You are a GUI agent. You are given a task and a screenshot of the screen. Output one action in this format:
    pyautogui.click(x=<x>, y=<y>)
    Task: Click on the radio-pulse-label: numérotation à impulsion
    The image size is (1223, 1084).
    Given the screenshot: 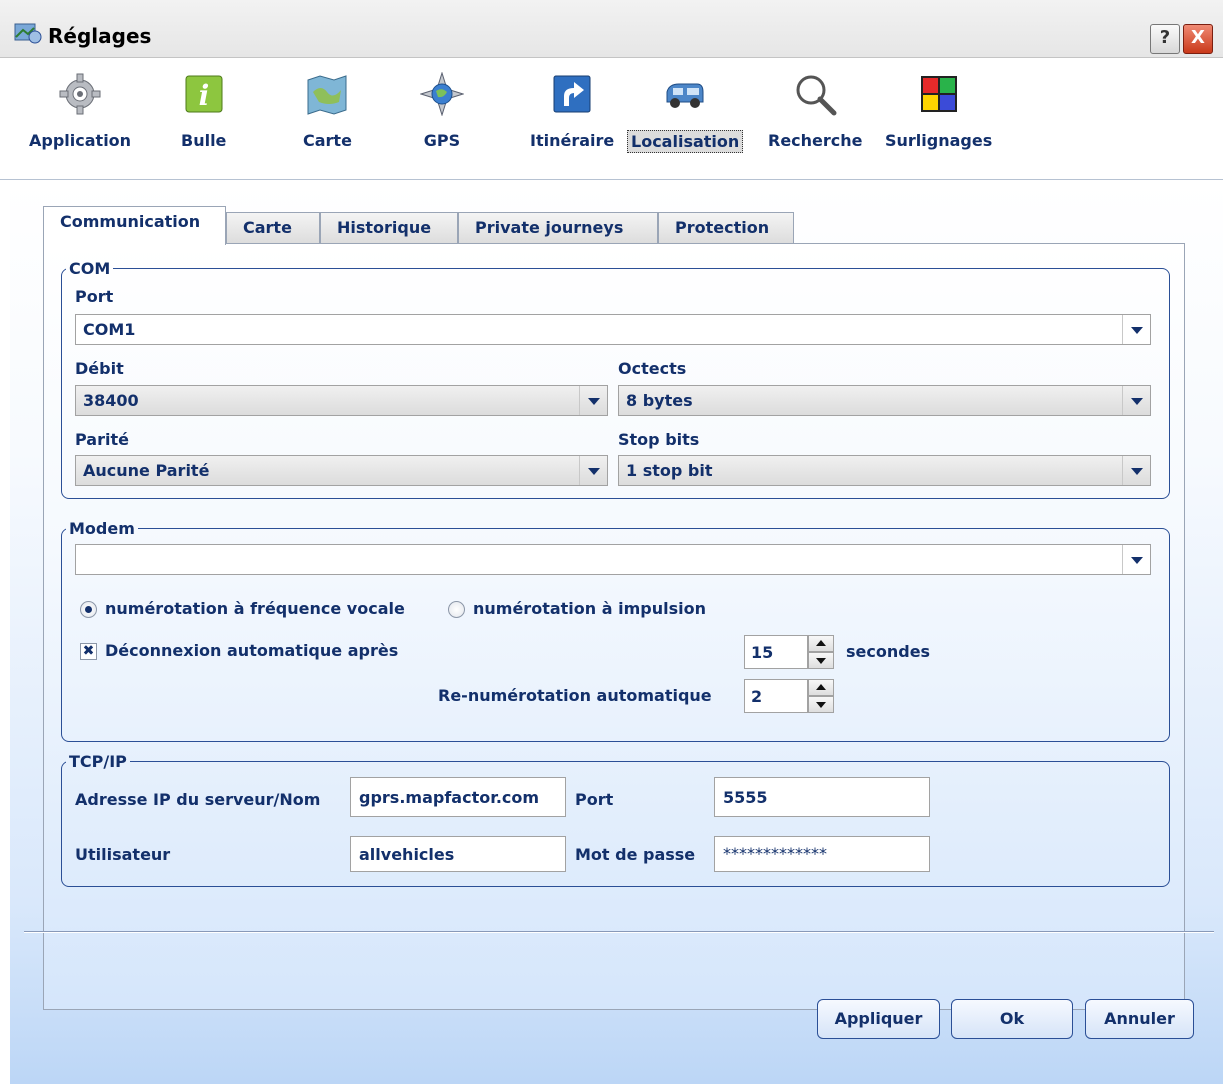 What is the action you would take?
    pyautogui.click(x=589, y=608)
    